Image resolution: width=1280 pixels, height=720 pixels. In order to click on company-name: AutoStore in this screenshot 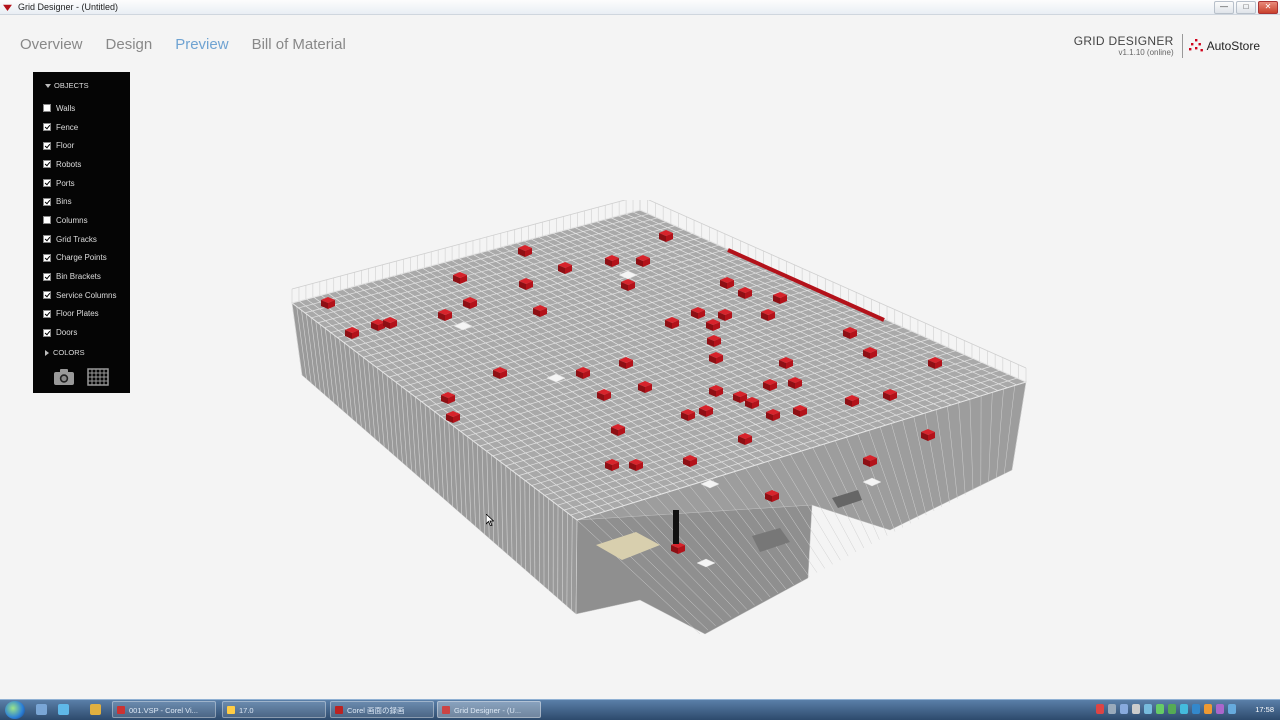, I will do `click(1233, 46)`.